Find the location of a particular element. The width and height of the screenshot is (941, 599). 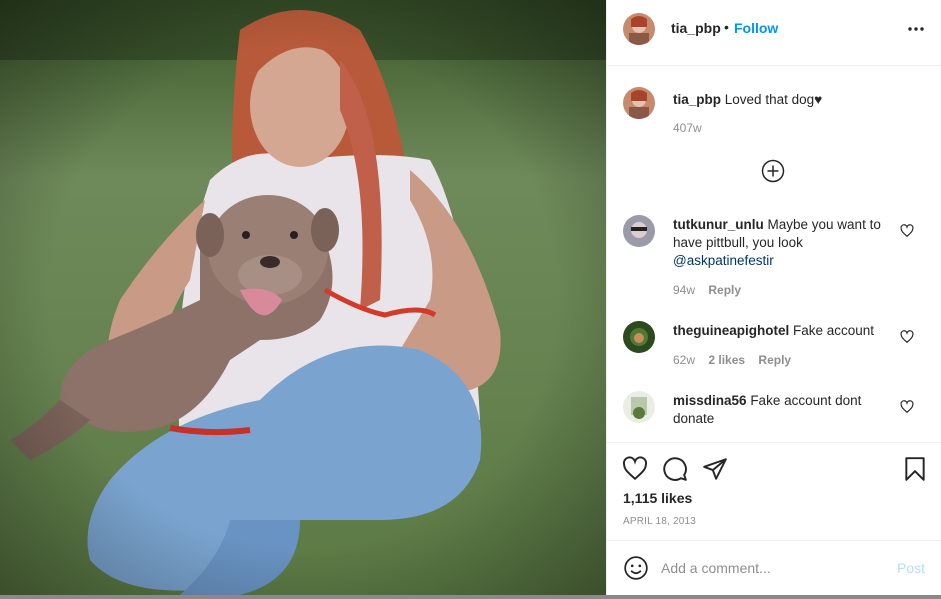

more-horizontal-icon is located at coordinates (916, 29).